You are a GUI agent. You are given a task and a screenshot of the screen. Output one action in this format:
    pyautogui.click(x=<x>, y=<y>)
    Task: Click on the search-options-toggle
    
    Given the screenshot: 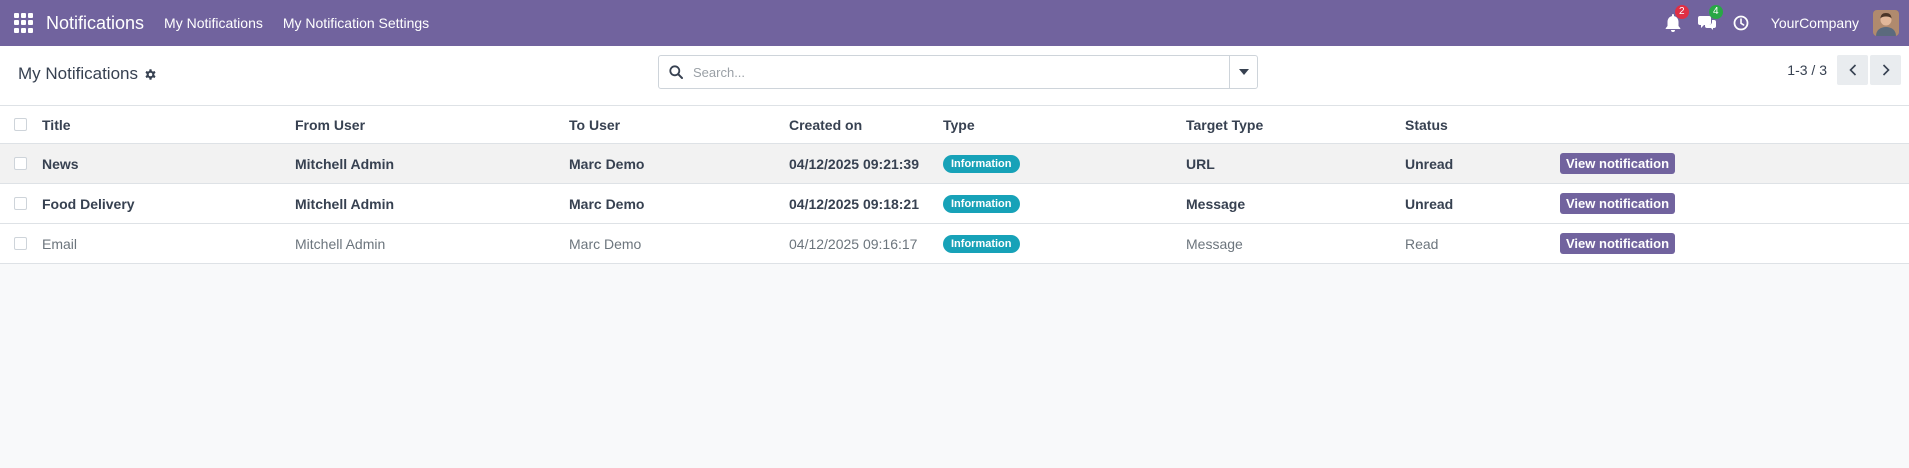 What is the action you would take?
    pyautogui.click(x=1243, y=72)
    